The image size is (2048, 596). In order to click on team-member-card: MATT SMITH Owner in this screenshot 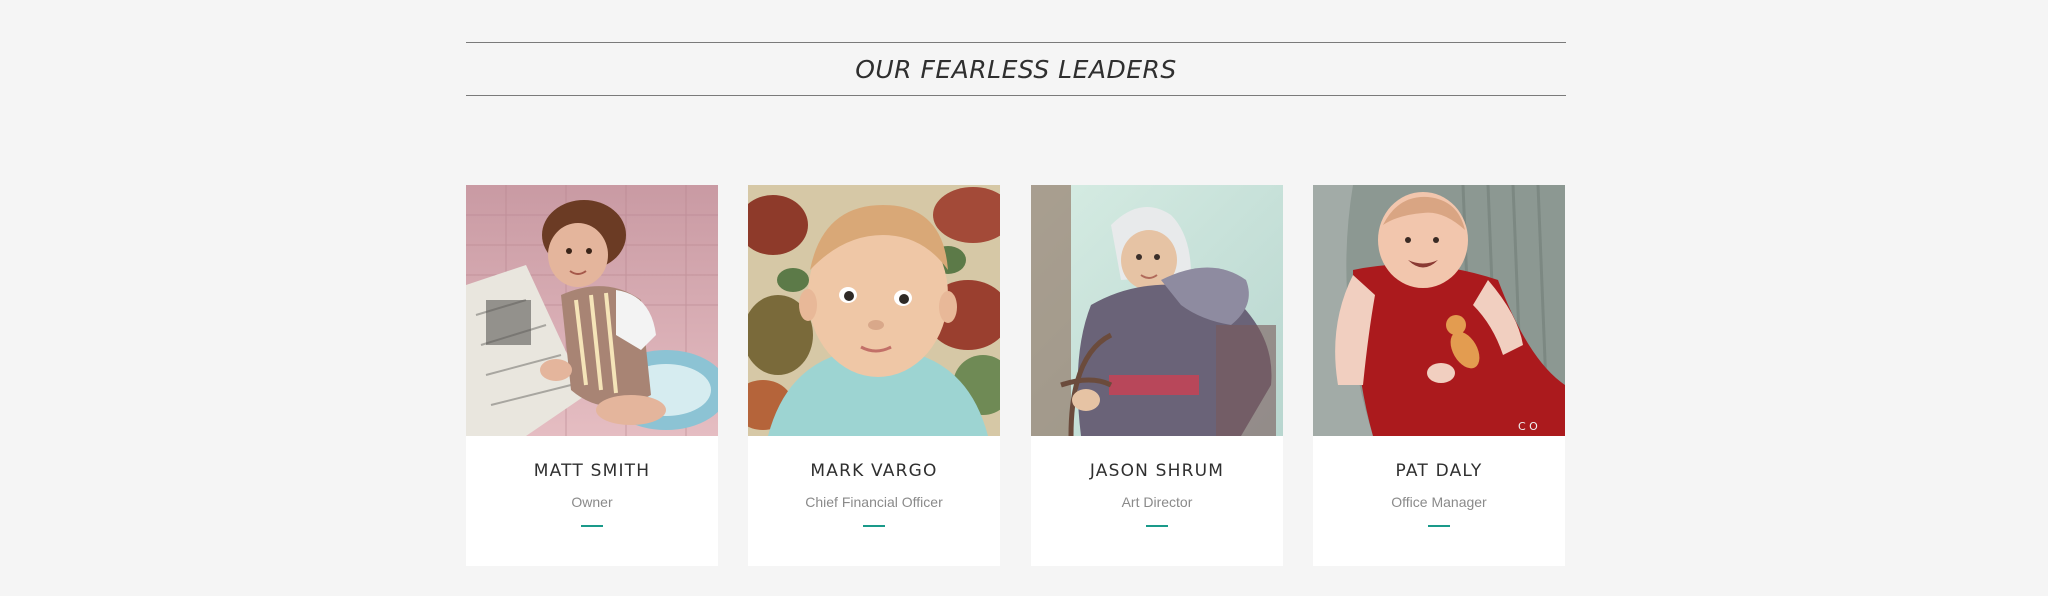, I will do `click(592, 375)`.